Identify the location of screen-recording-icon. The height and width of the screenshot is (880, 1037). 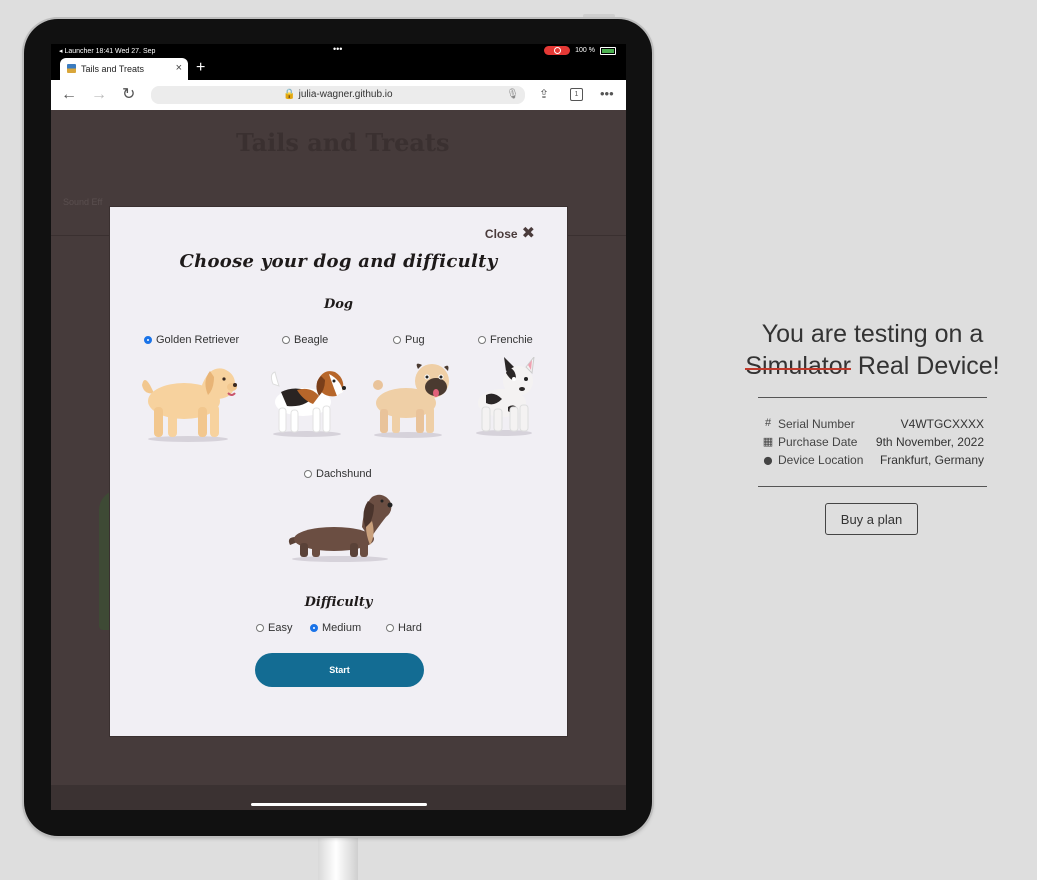
(557, 50).